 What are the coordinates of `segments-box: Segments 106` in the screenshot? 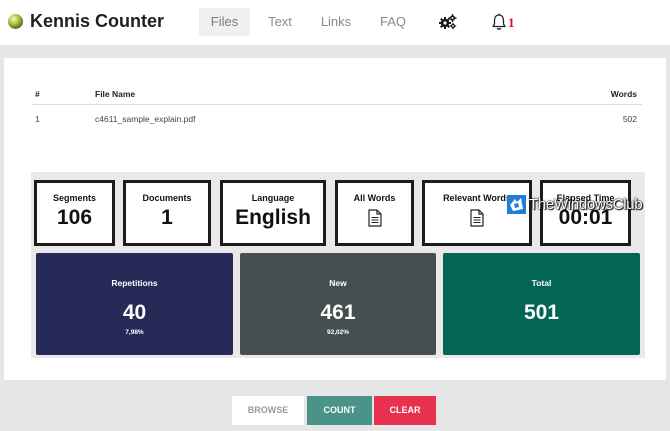 It's located at (74, 213).